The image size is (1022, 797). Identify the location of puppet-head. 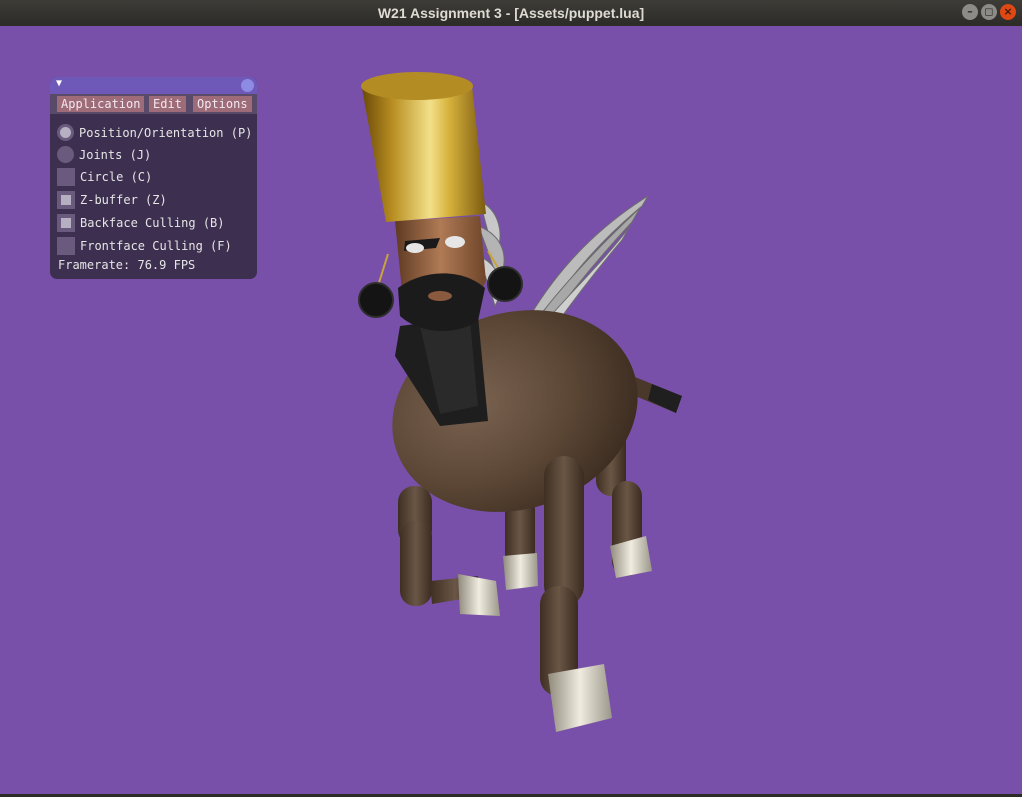
(440, 274).